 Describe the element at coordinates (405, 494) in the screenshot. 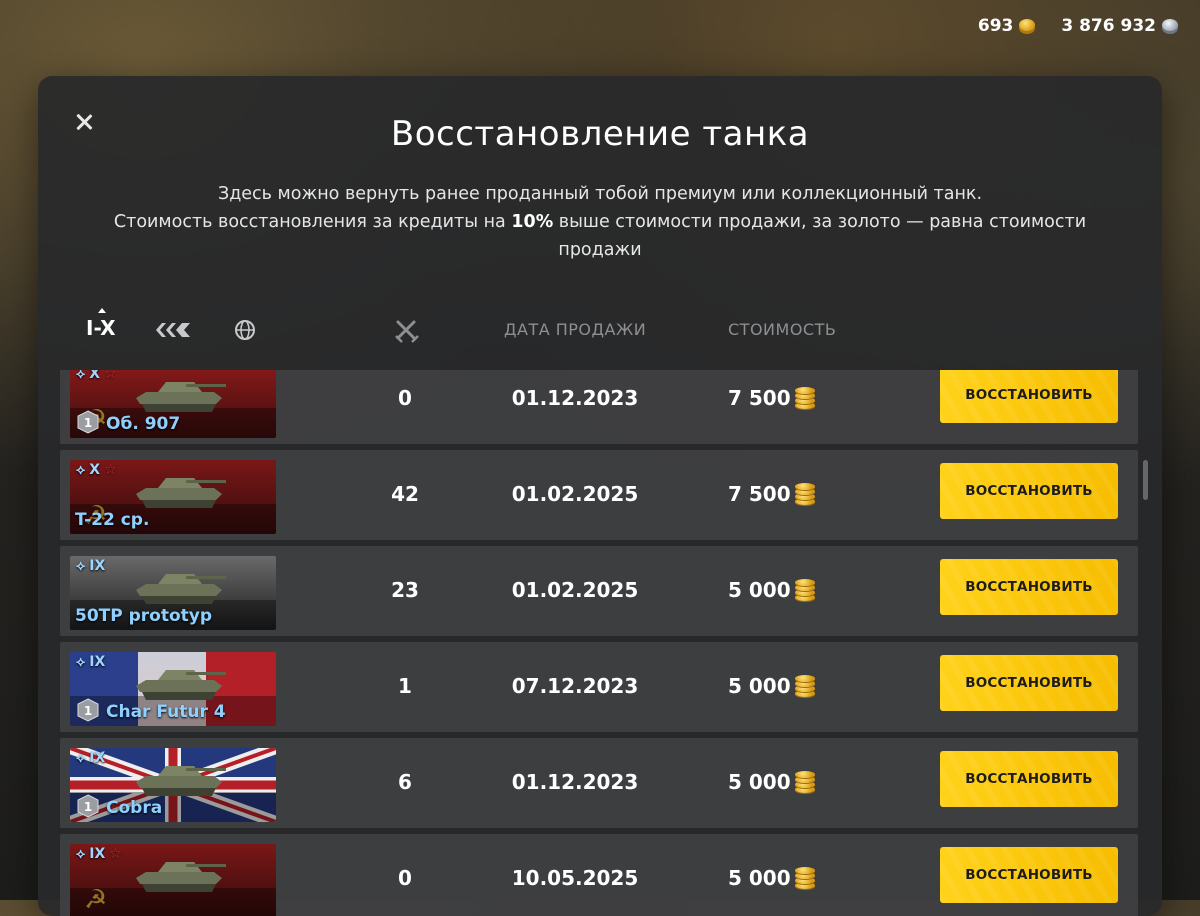

I see `battles-count: 42` at that location.